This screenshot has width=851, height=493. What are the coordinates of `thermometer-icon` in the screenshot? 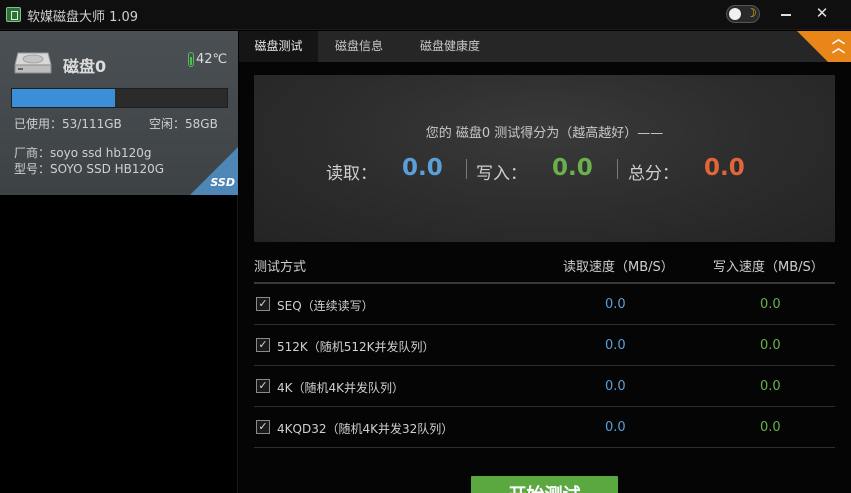 It's located at (191, 59).